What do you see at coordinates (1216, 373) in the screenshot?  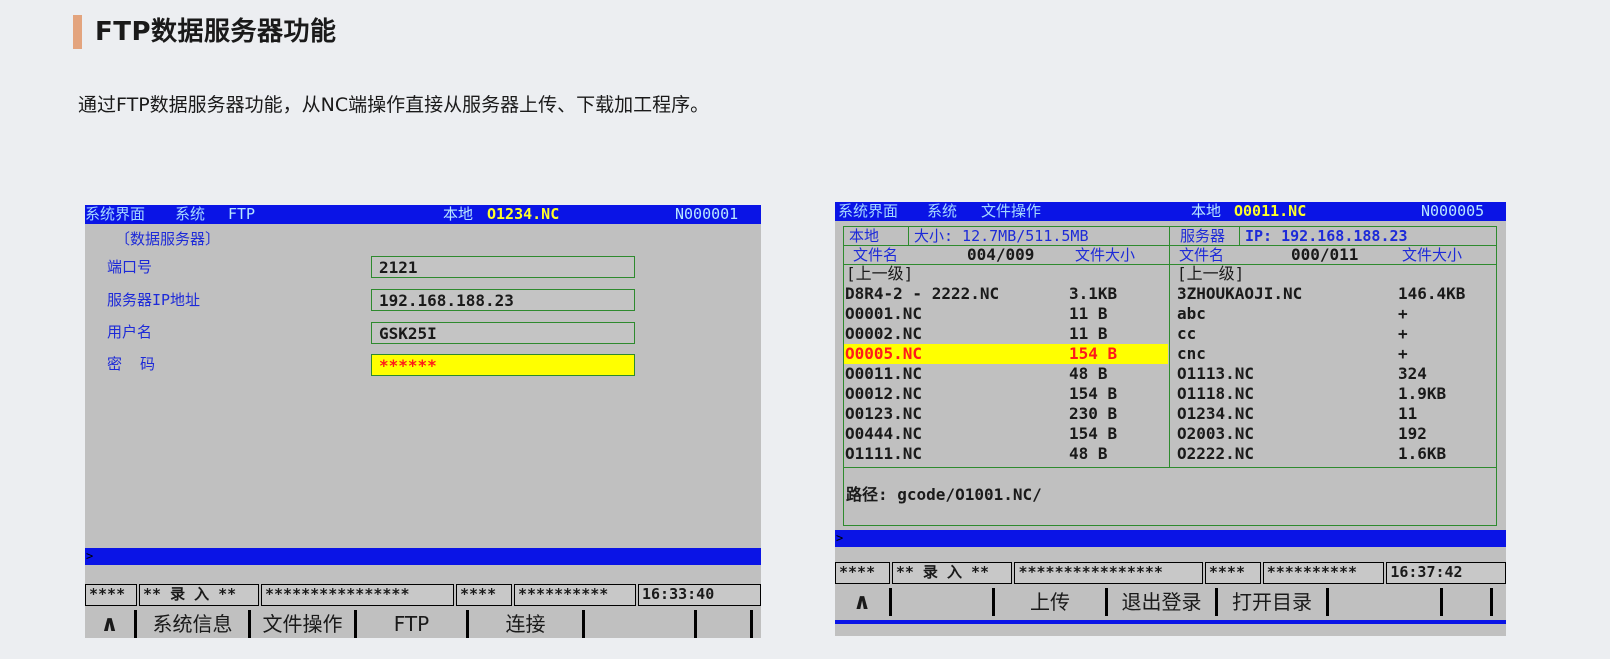 I see `file-name: O1113.NC` at bounding box center [1216, 373].